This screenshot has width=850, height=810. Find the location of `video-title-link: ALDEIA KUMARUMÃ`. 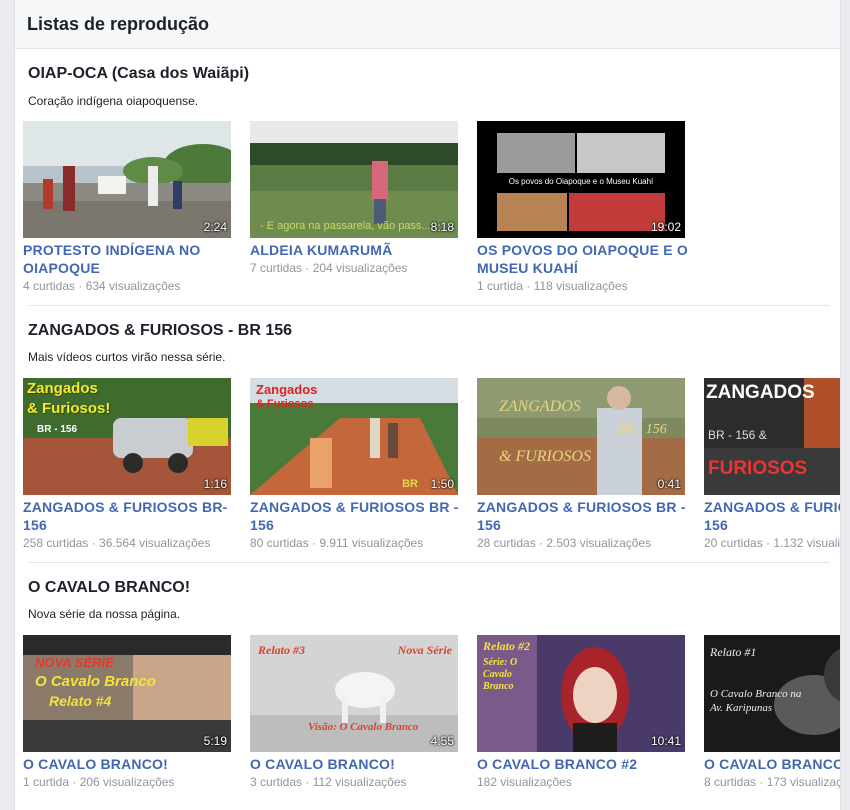

video-title-link: ALDEIA KUMARUMÃ is located at coordinates (354, 250).